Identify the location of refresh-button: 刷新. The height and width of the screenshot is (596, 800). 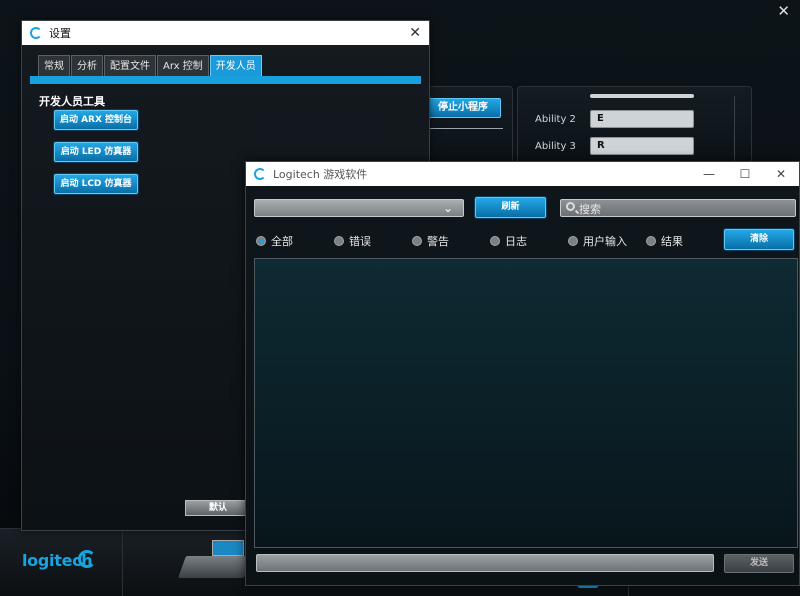
(510, 207).